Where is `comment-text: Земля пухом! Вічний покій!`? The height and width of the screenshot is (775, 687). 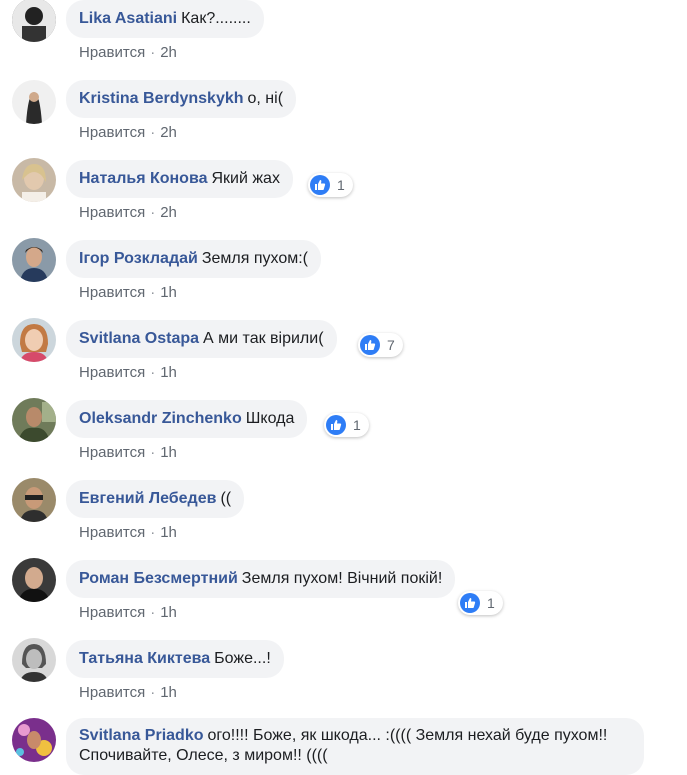 comment-text: Земля пухом! Вічний покій! is located at coordinates (342, 578).